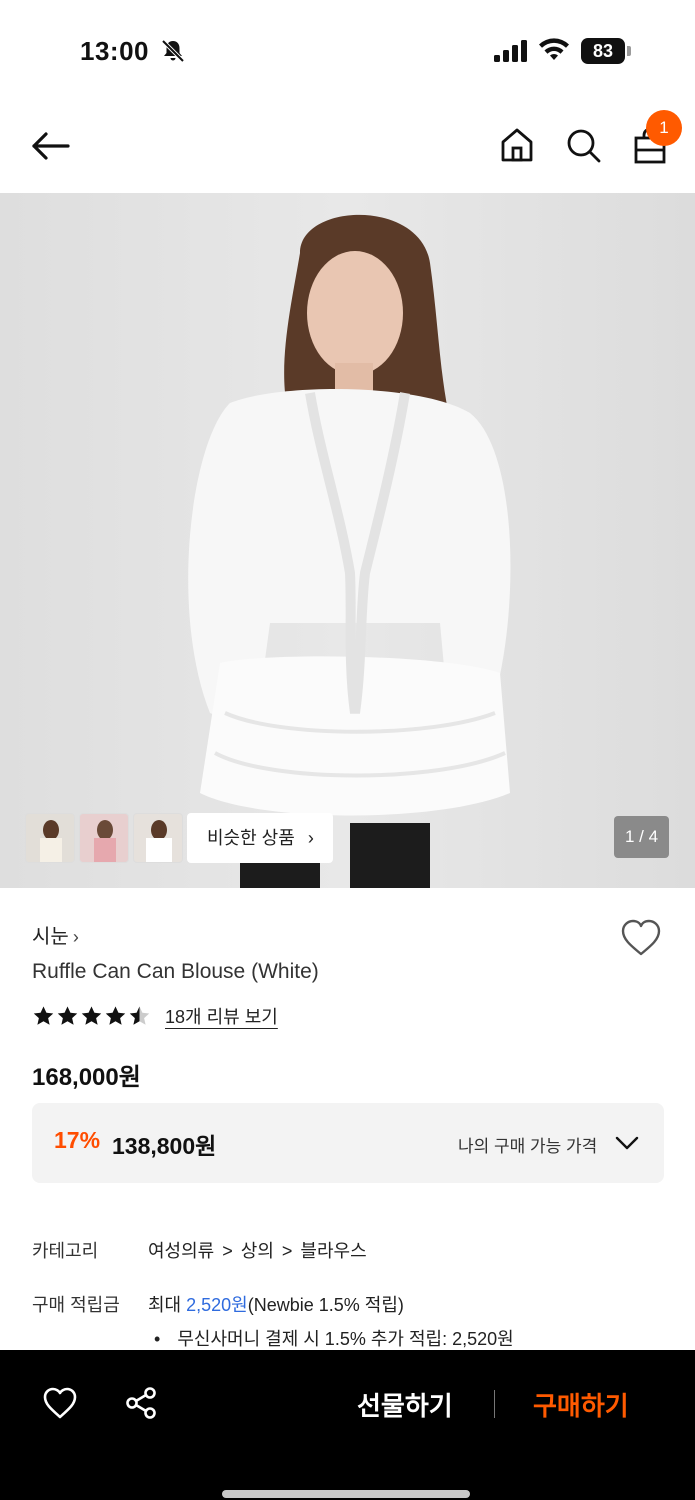 This screenshot has height=1500, width=695. I want to click on points-label: 구매 적립금, so click(76, 1305).